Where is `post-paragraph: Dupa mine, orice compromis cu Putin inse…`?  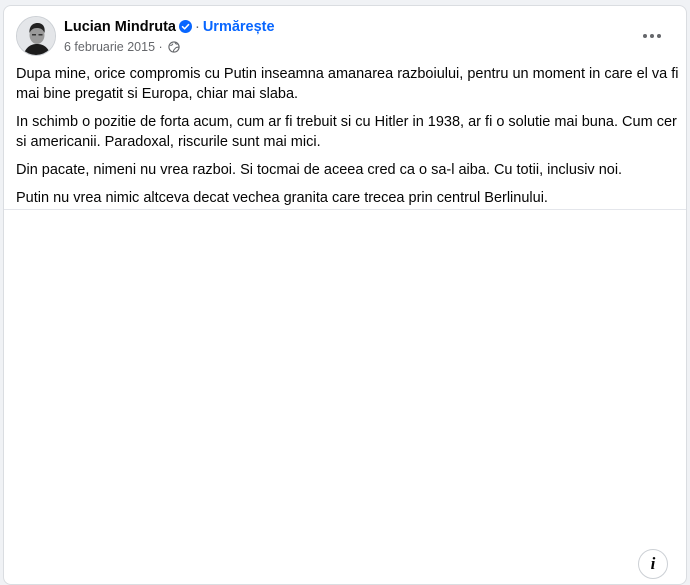
post-paragraph: Dupa mine, orice compromis cu Putin inse… is located at coordinates (347, 84).